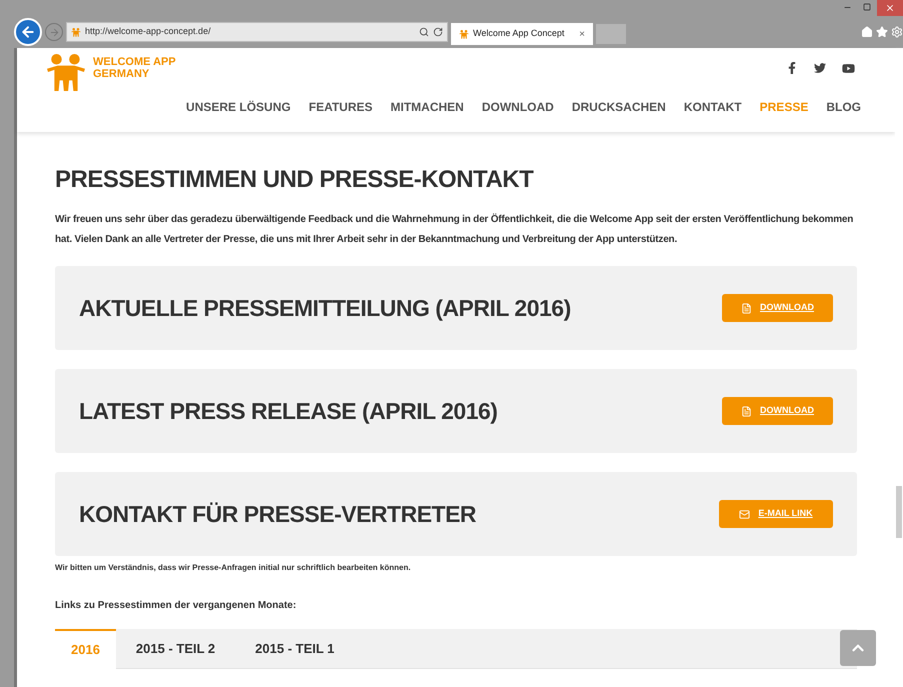  Describe the element at coordinates (792, 68) in the screenshot. I see `facebook-icon` at that location.